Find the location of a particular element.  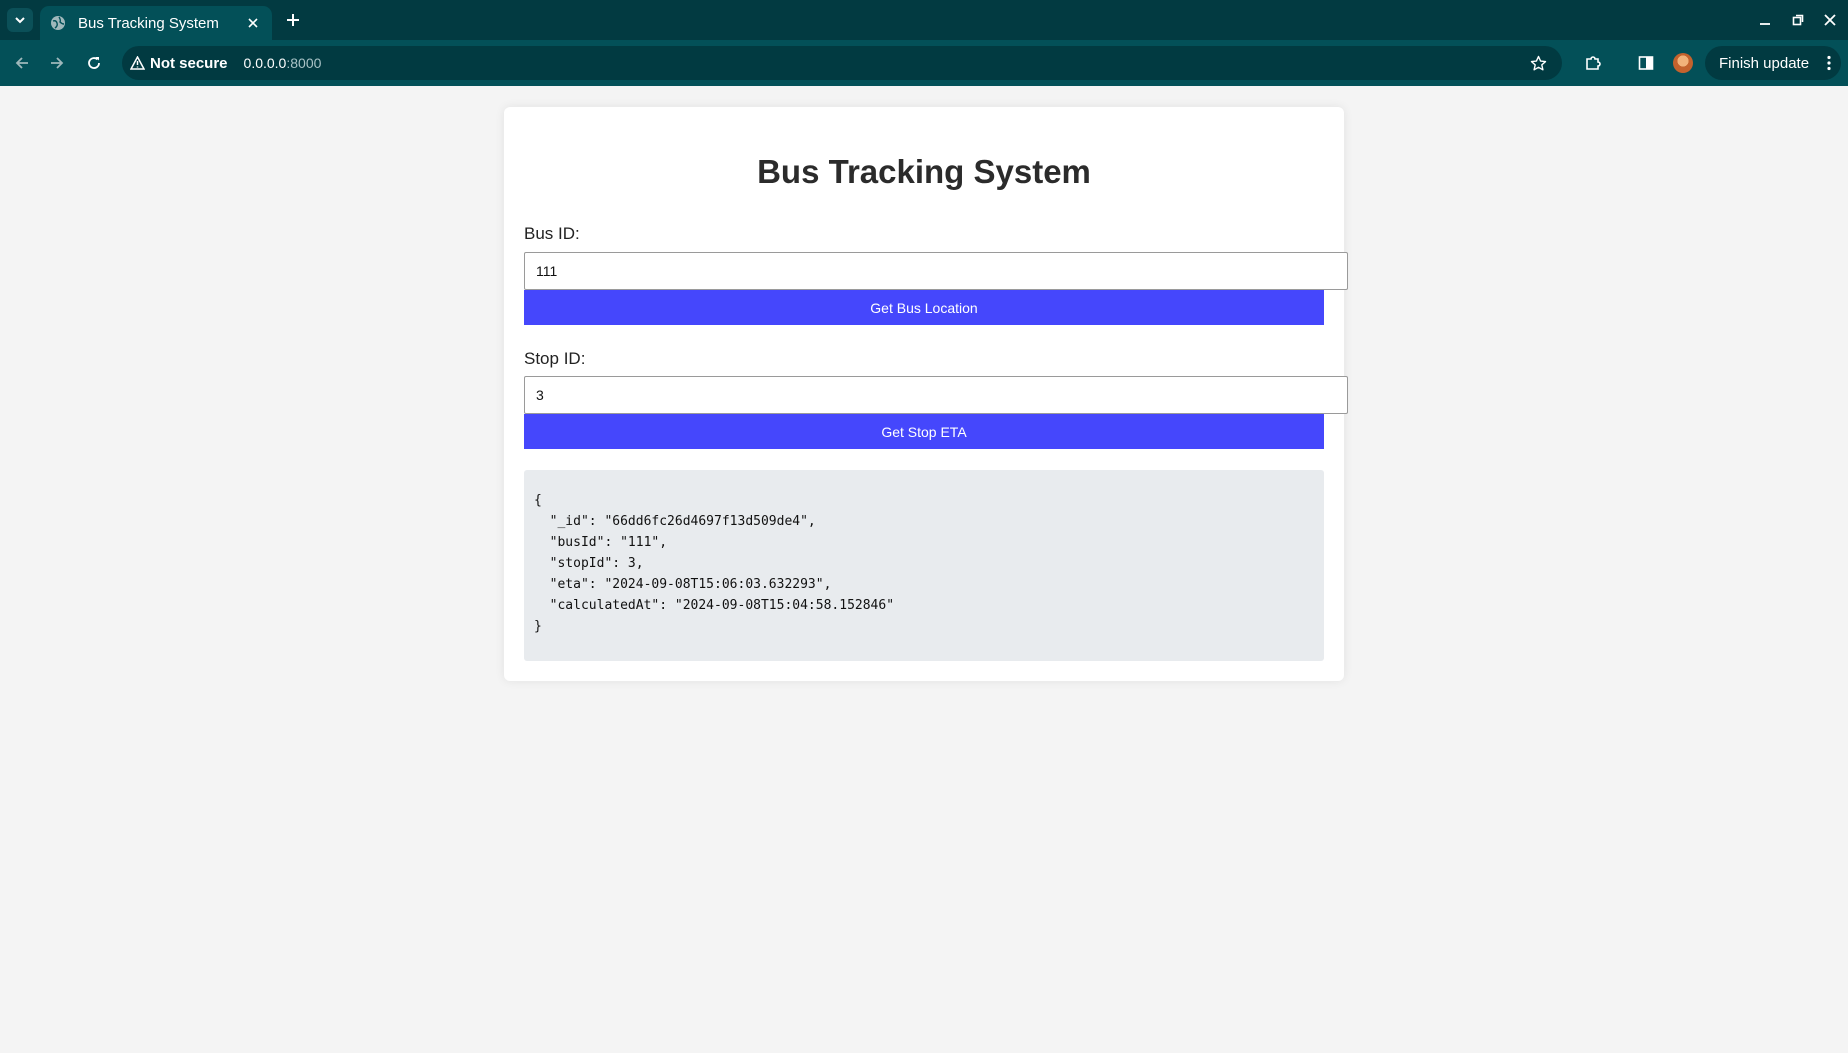

url-host: 0.0.0.0 is located at coordinates (265, 63).